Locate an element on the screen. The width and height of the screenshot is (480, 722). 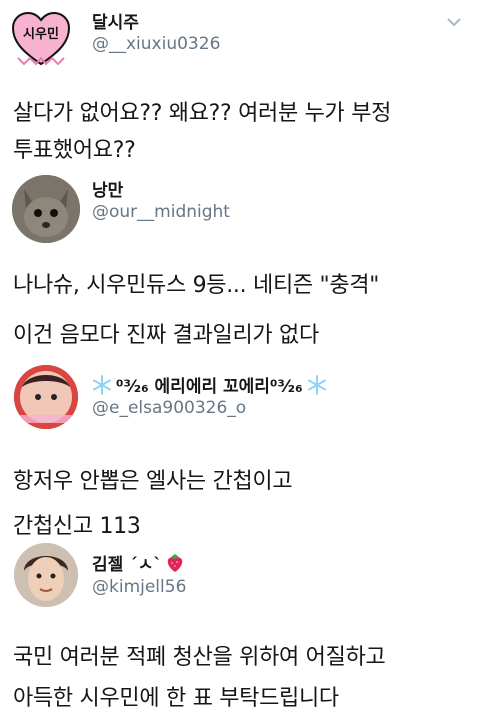
tweet-text-line: 국민 여러분 적폐 청산을 위하여 어질하고 is located at coordinates (199, 657).